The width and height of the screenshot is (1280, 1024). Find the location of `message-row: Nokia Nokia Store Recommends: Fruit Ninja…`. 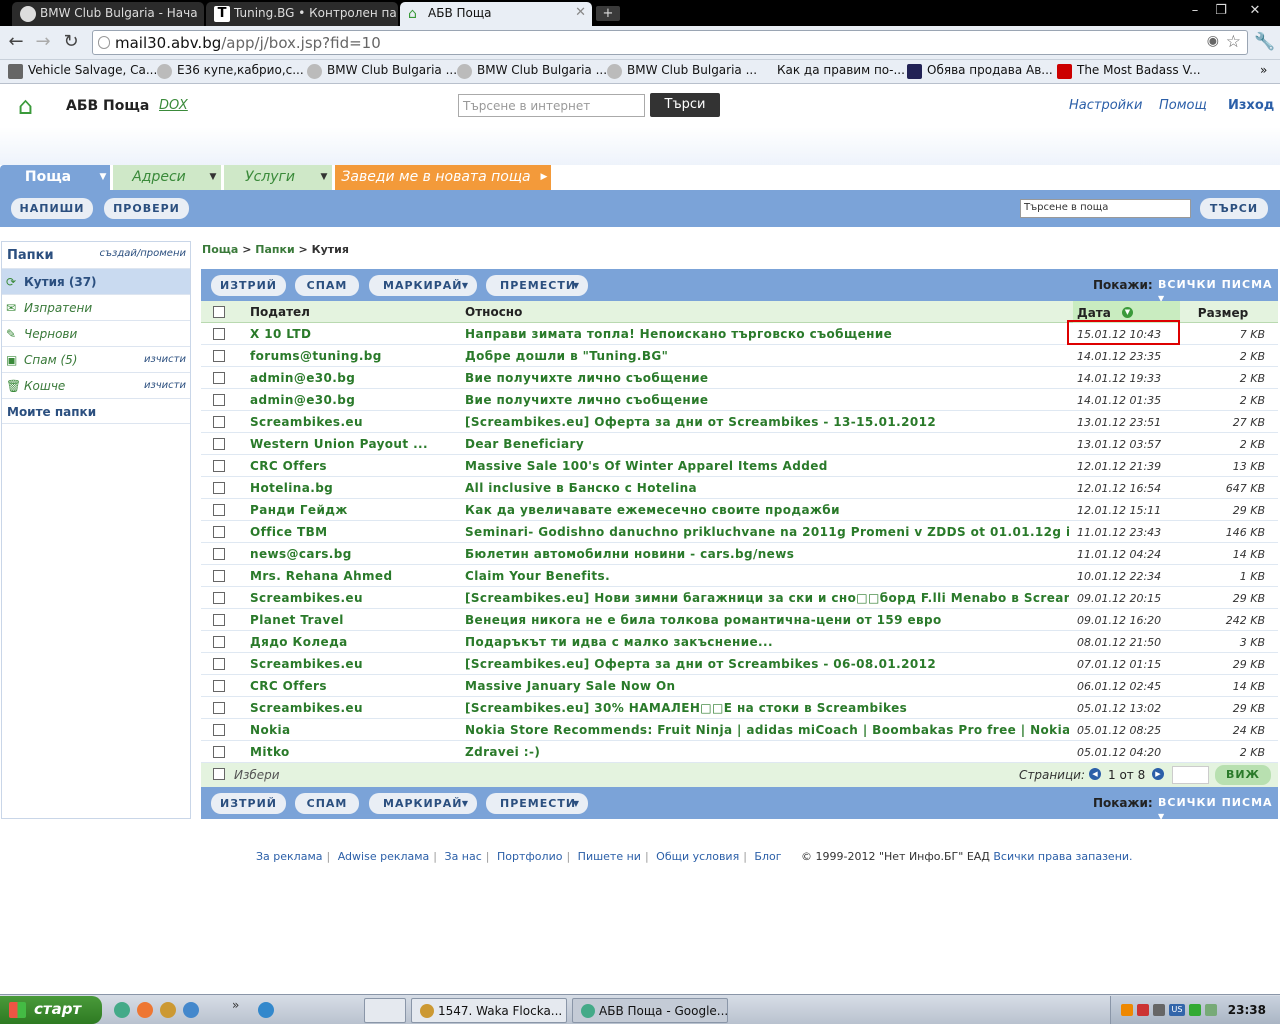

message-row: Nokia Nokia Store Recommends: Fruit Ninja… is located at coordinates (739, 730).